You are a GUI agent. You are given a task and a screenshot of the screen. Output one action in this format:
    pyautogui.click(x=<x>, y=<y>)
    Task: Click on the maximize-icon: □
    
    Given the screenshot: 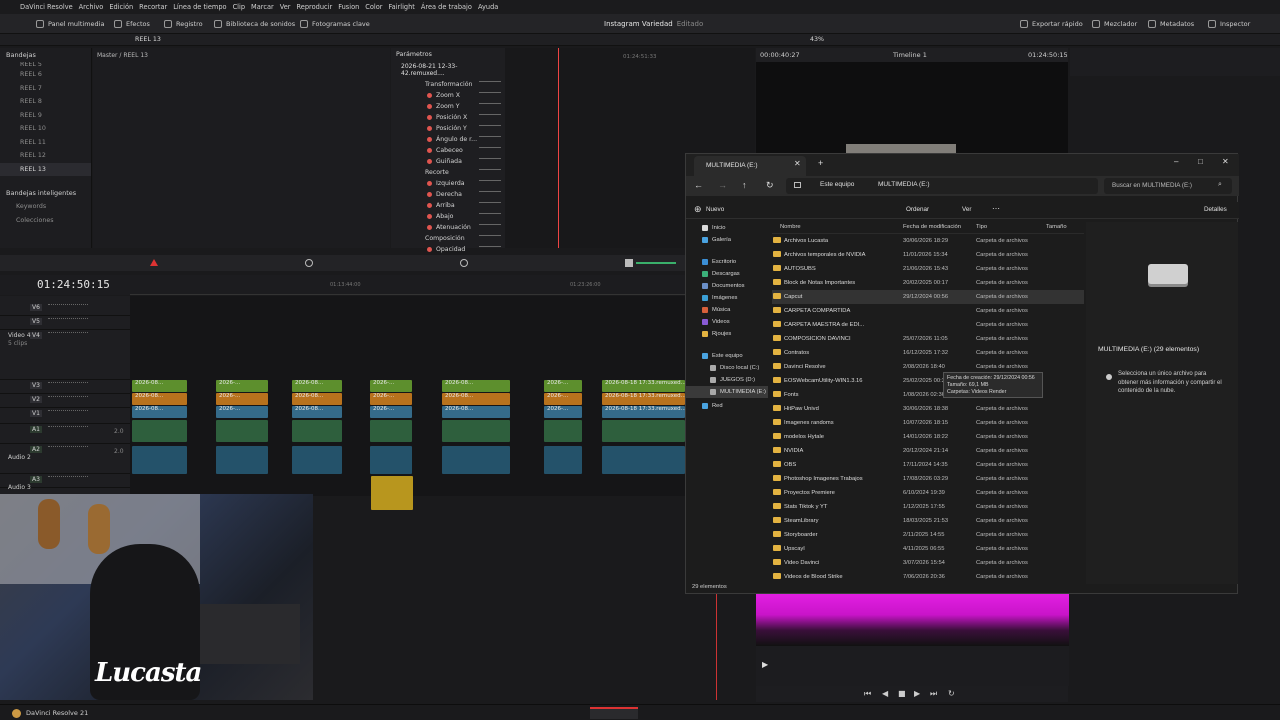 What is the action you would take?
    pyautogui.click(x=1200, y=161)
    